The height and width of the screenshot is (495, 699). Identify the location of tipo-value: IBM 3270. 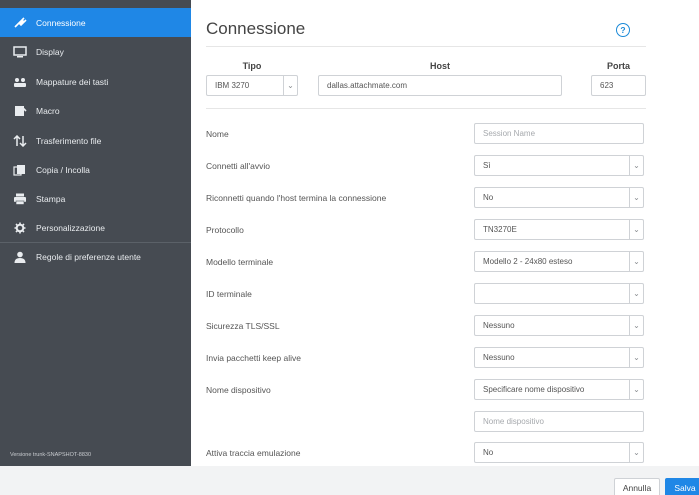
(232, 85).